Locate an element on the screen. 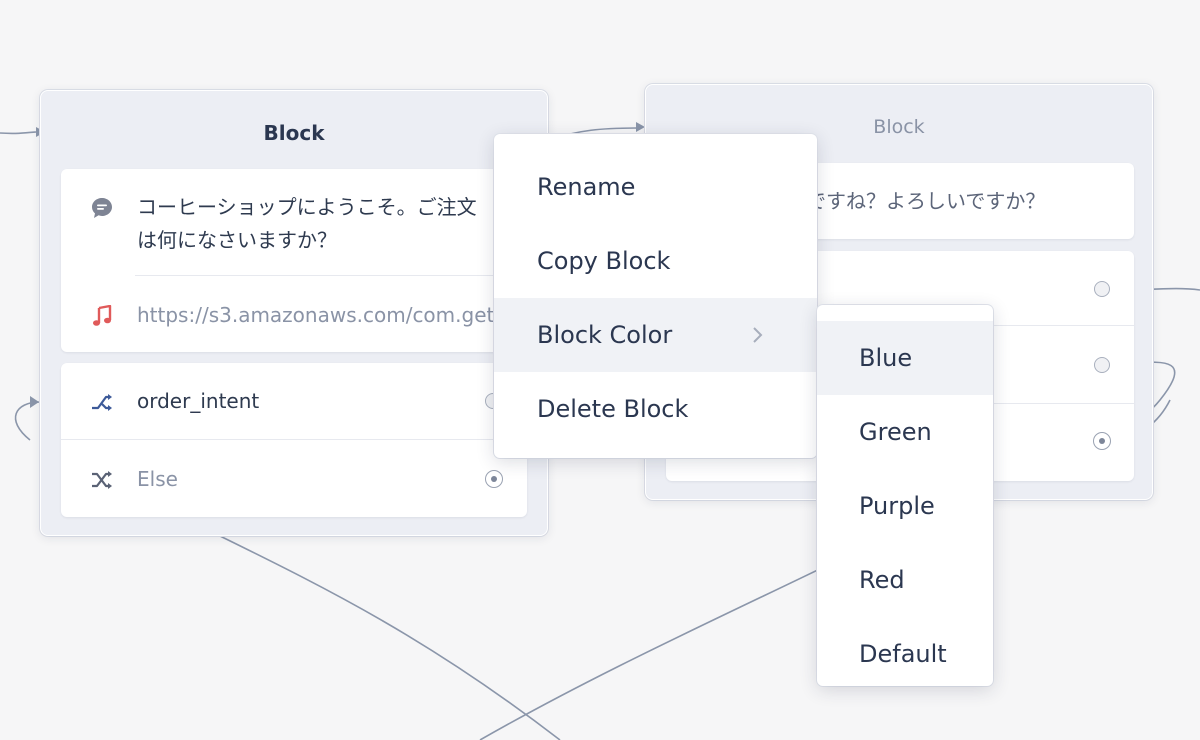 The height and width of the screenshot is (740, 1200). color-option-green: Green is located at coordinates (905, 432).